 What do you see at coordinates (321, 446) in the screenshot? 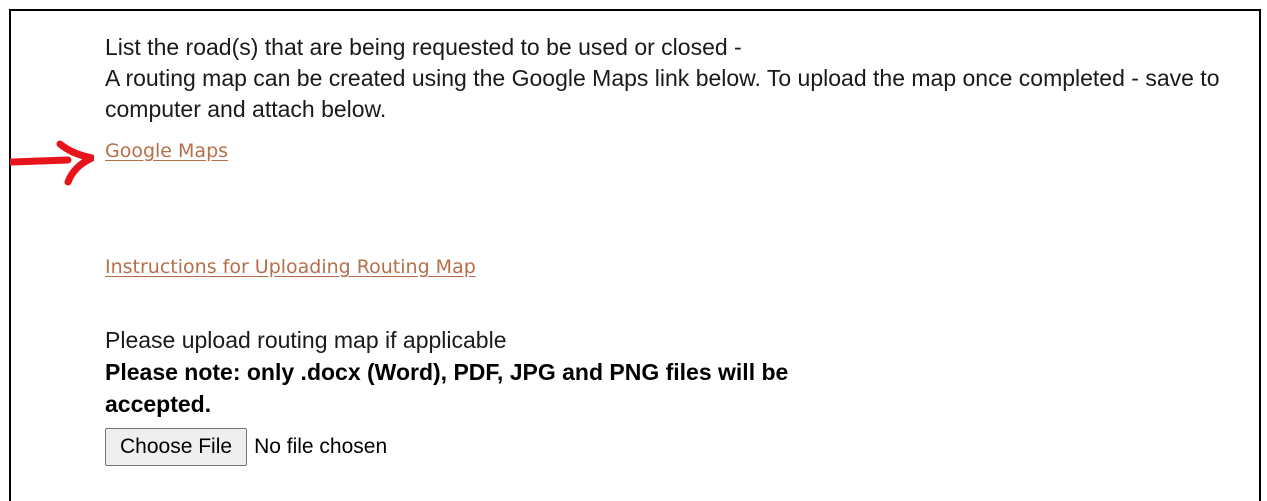
I see `file-status: No file chosen` at bounding box center [321, 446].